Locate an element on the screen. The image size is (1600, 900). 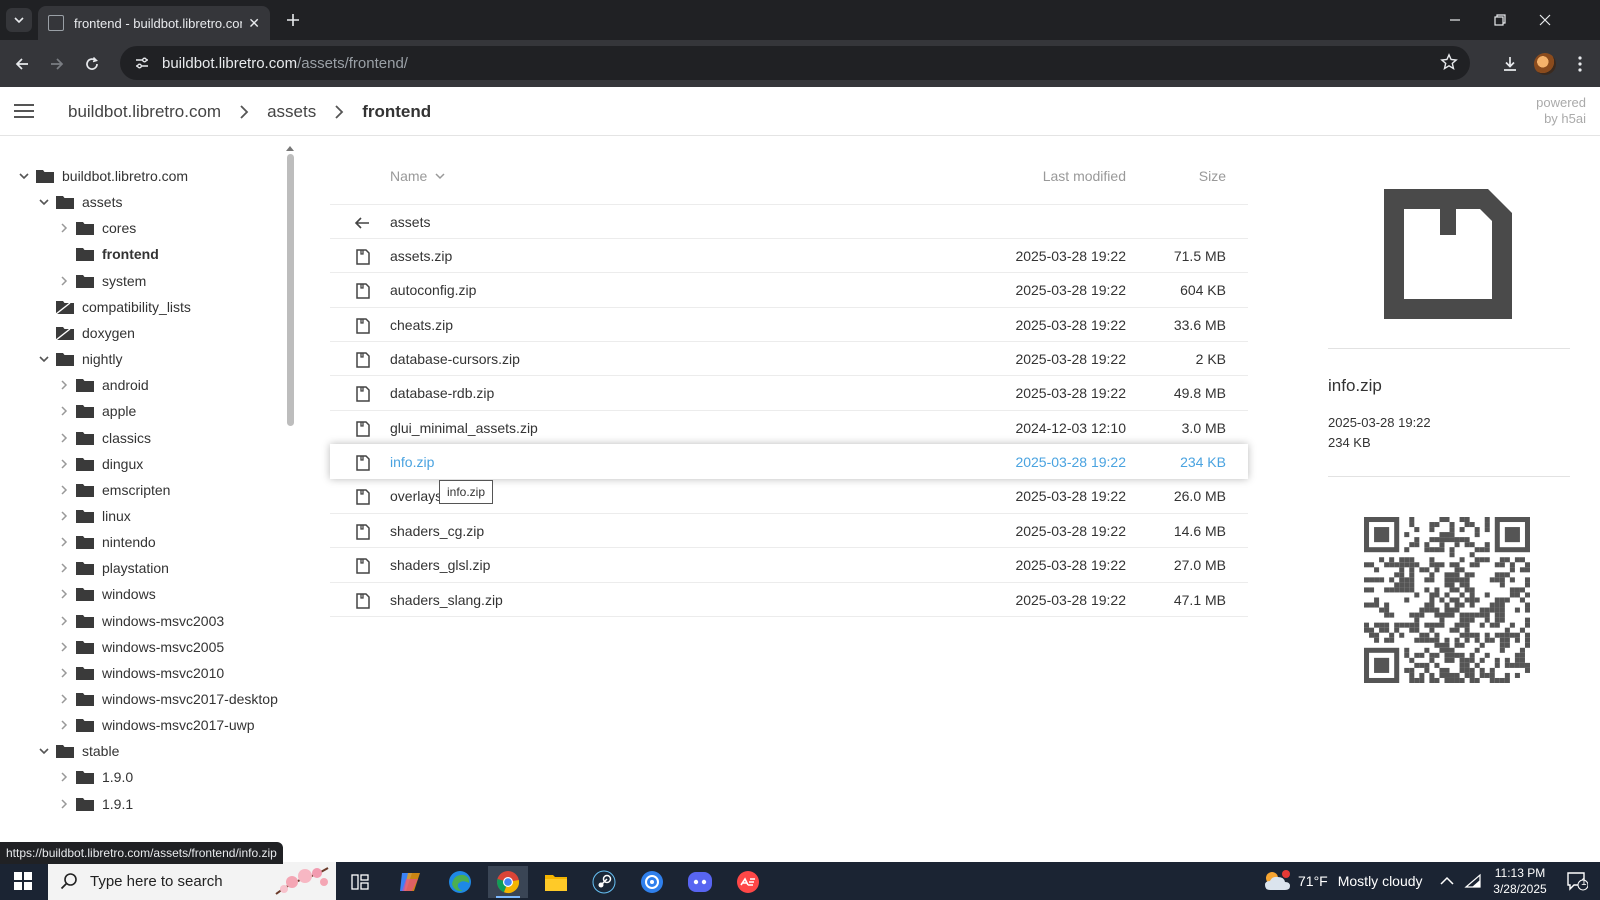
tree-item-assets: assets is located at coordinates (78, 202).